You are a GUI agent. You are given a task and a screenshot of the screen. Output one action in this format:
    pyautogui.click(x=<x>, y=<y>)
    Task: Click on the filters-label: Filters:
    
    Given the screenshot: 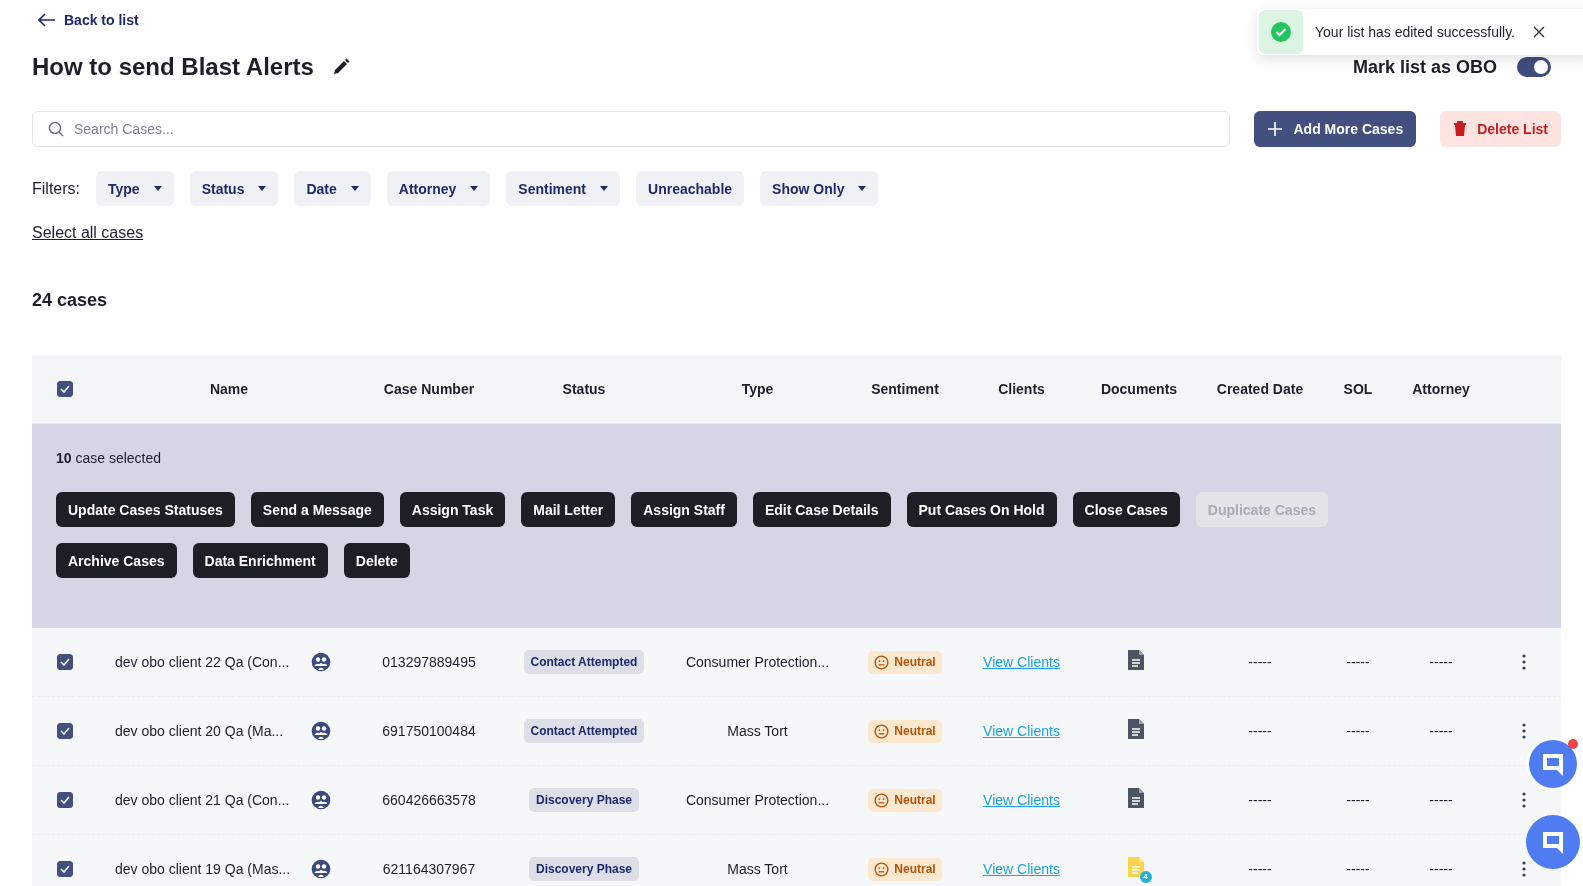 What is the action you would take?
    pyautogui.click(x=56, y=188)
    